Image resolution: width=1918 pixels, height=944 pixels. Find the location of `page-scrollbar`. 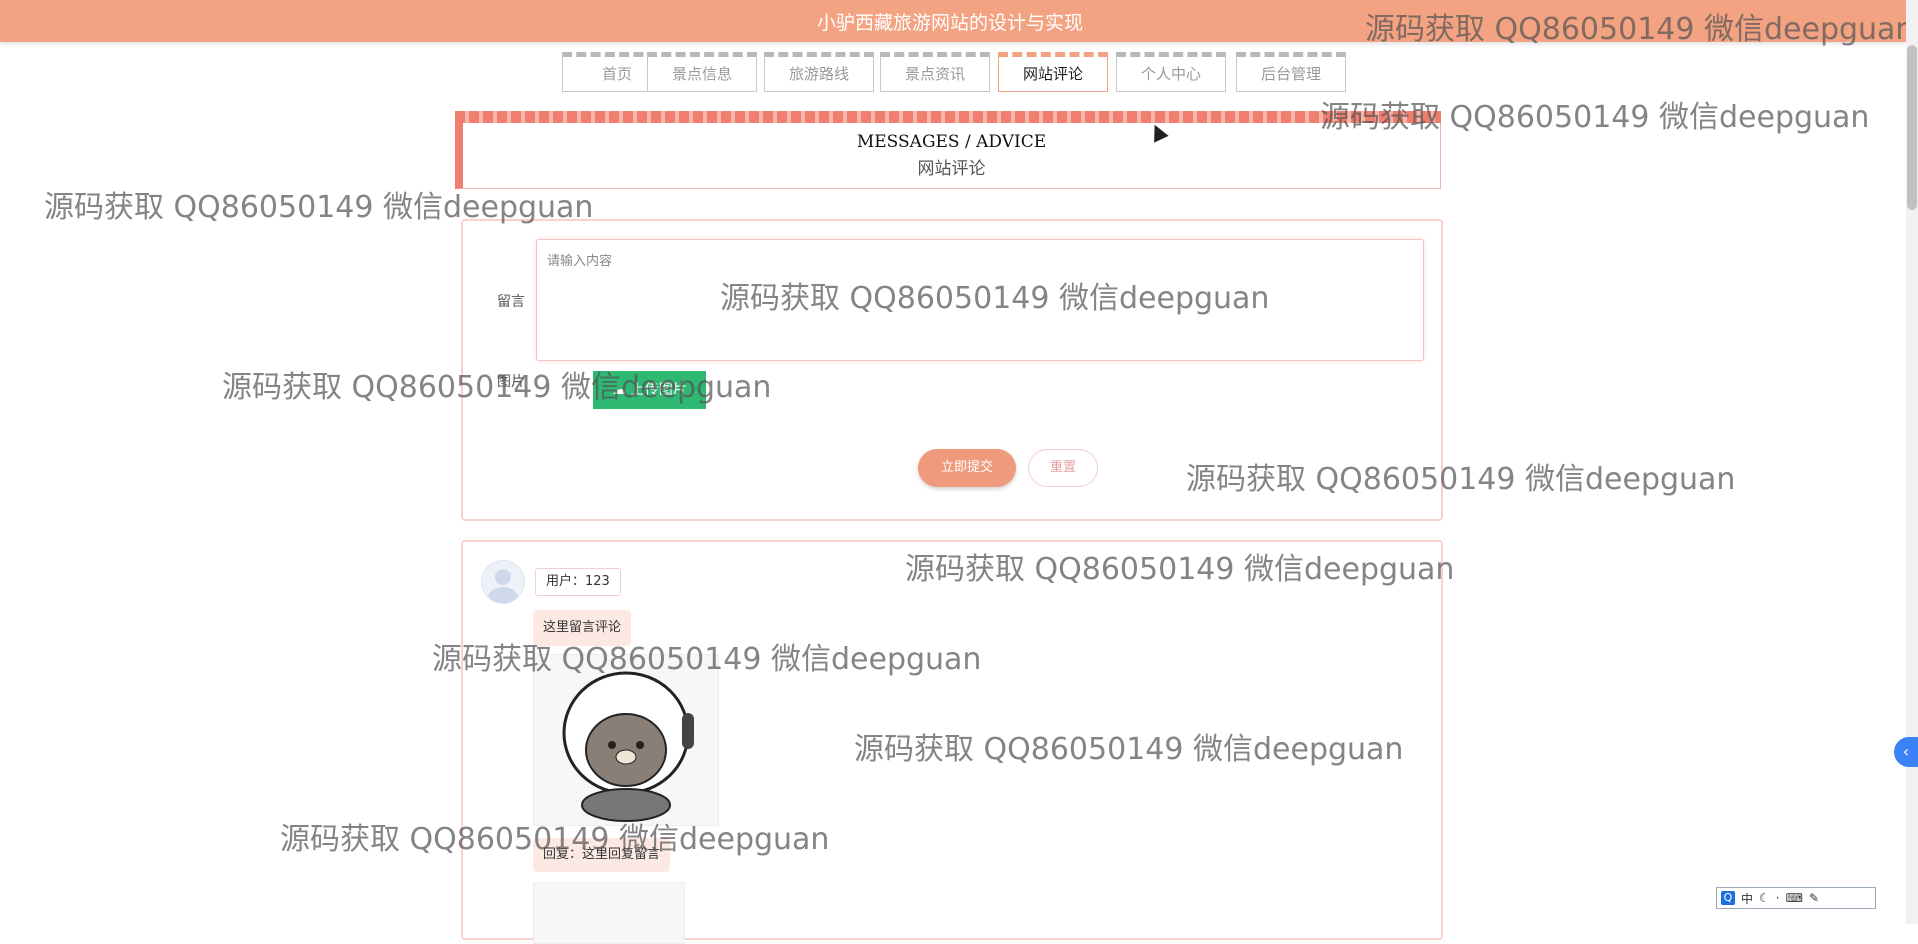

page-scrollbar is located at coordinates (1912, 462).